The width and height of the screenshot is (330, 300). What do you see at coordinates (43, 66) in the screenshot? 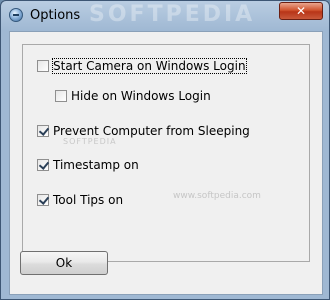
I see `start-camera-checkbox` at bounding box center [43, 66].